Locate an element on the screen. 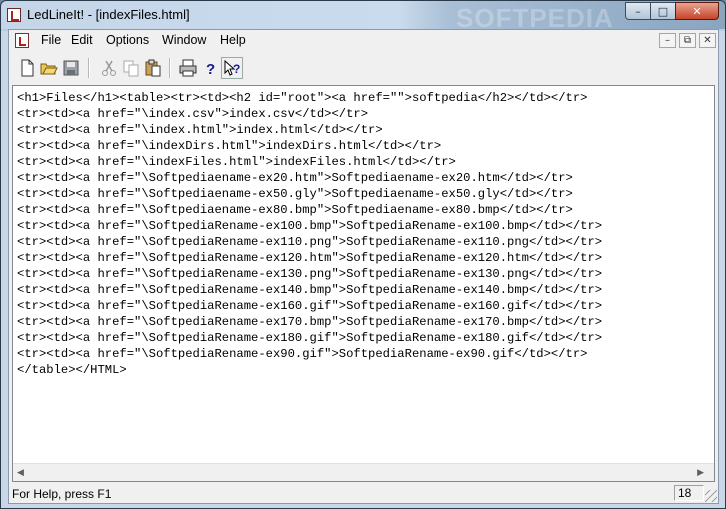  line-number-pane: 18 is located at coordinates (689, 493).